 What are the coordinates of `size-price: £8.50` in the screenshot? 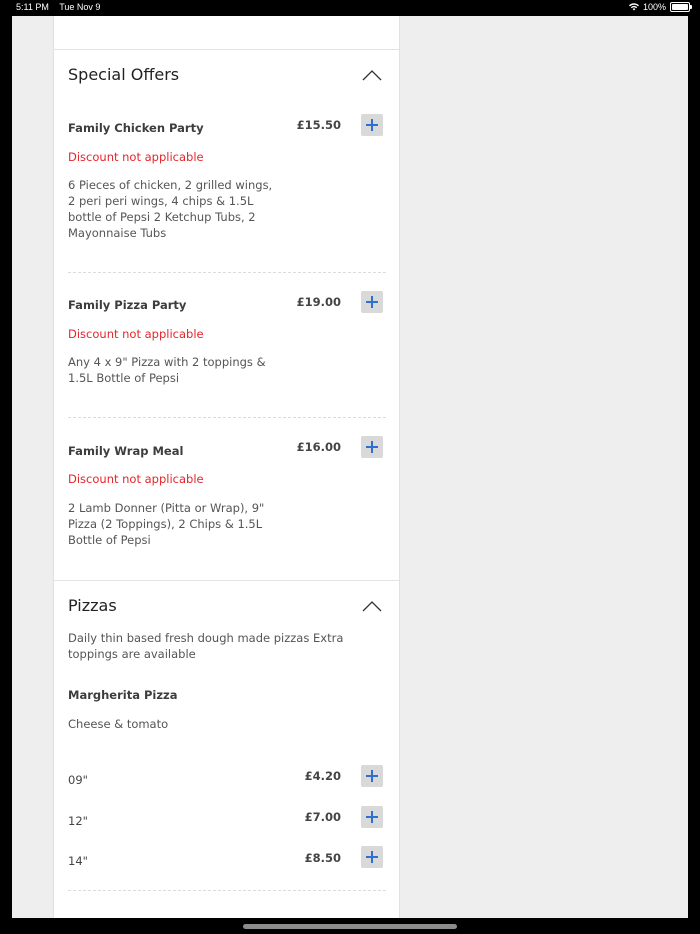 It's located at (322, 858).